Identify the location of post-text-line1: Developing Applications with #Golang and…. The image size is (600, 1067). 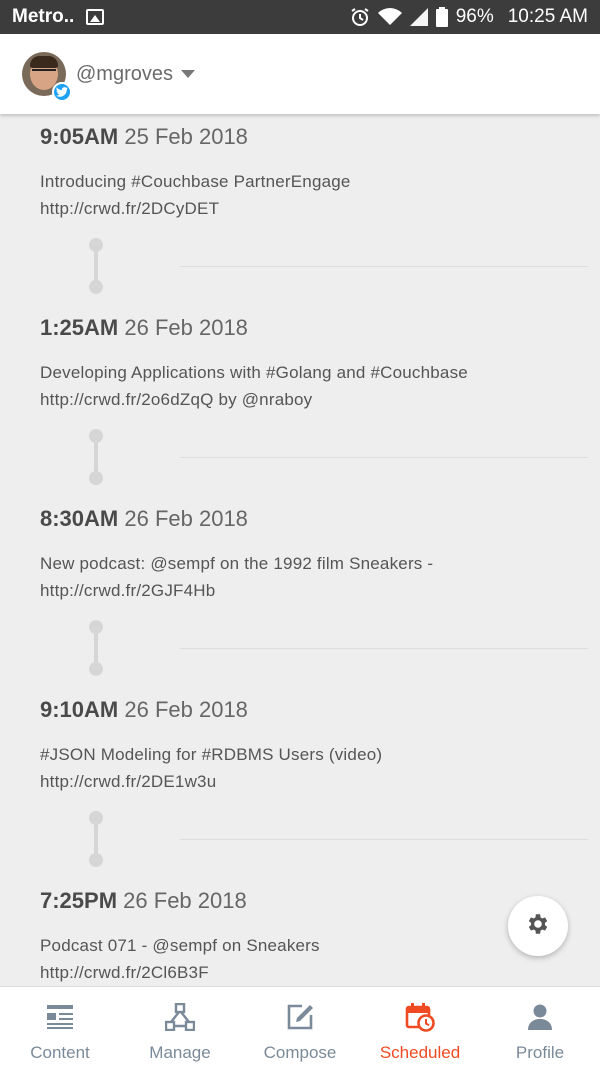
(254, 372).